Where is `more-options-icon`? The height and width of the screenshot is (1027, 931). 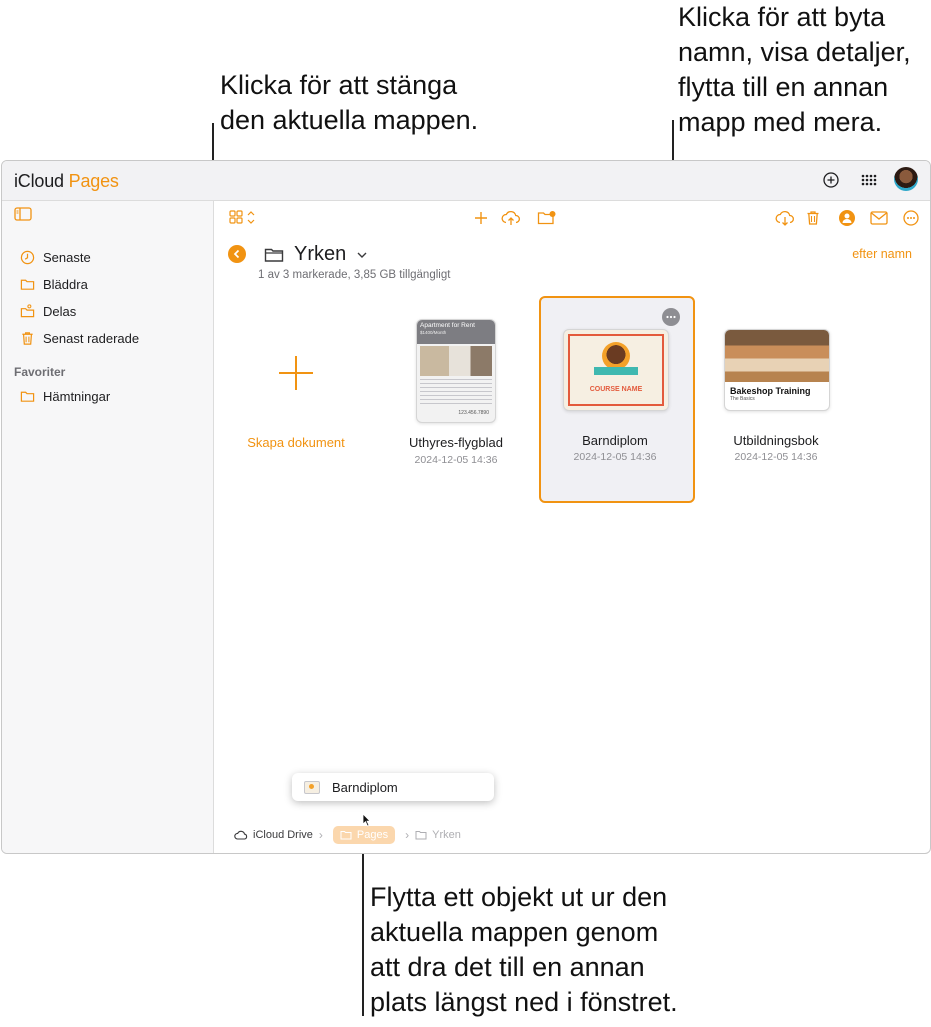 more-options-icon is located at coordinates (911, 218).